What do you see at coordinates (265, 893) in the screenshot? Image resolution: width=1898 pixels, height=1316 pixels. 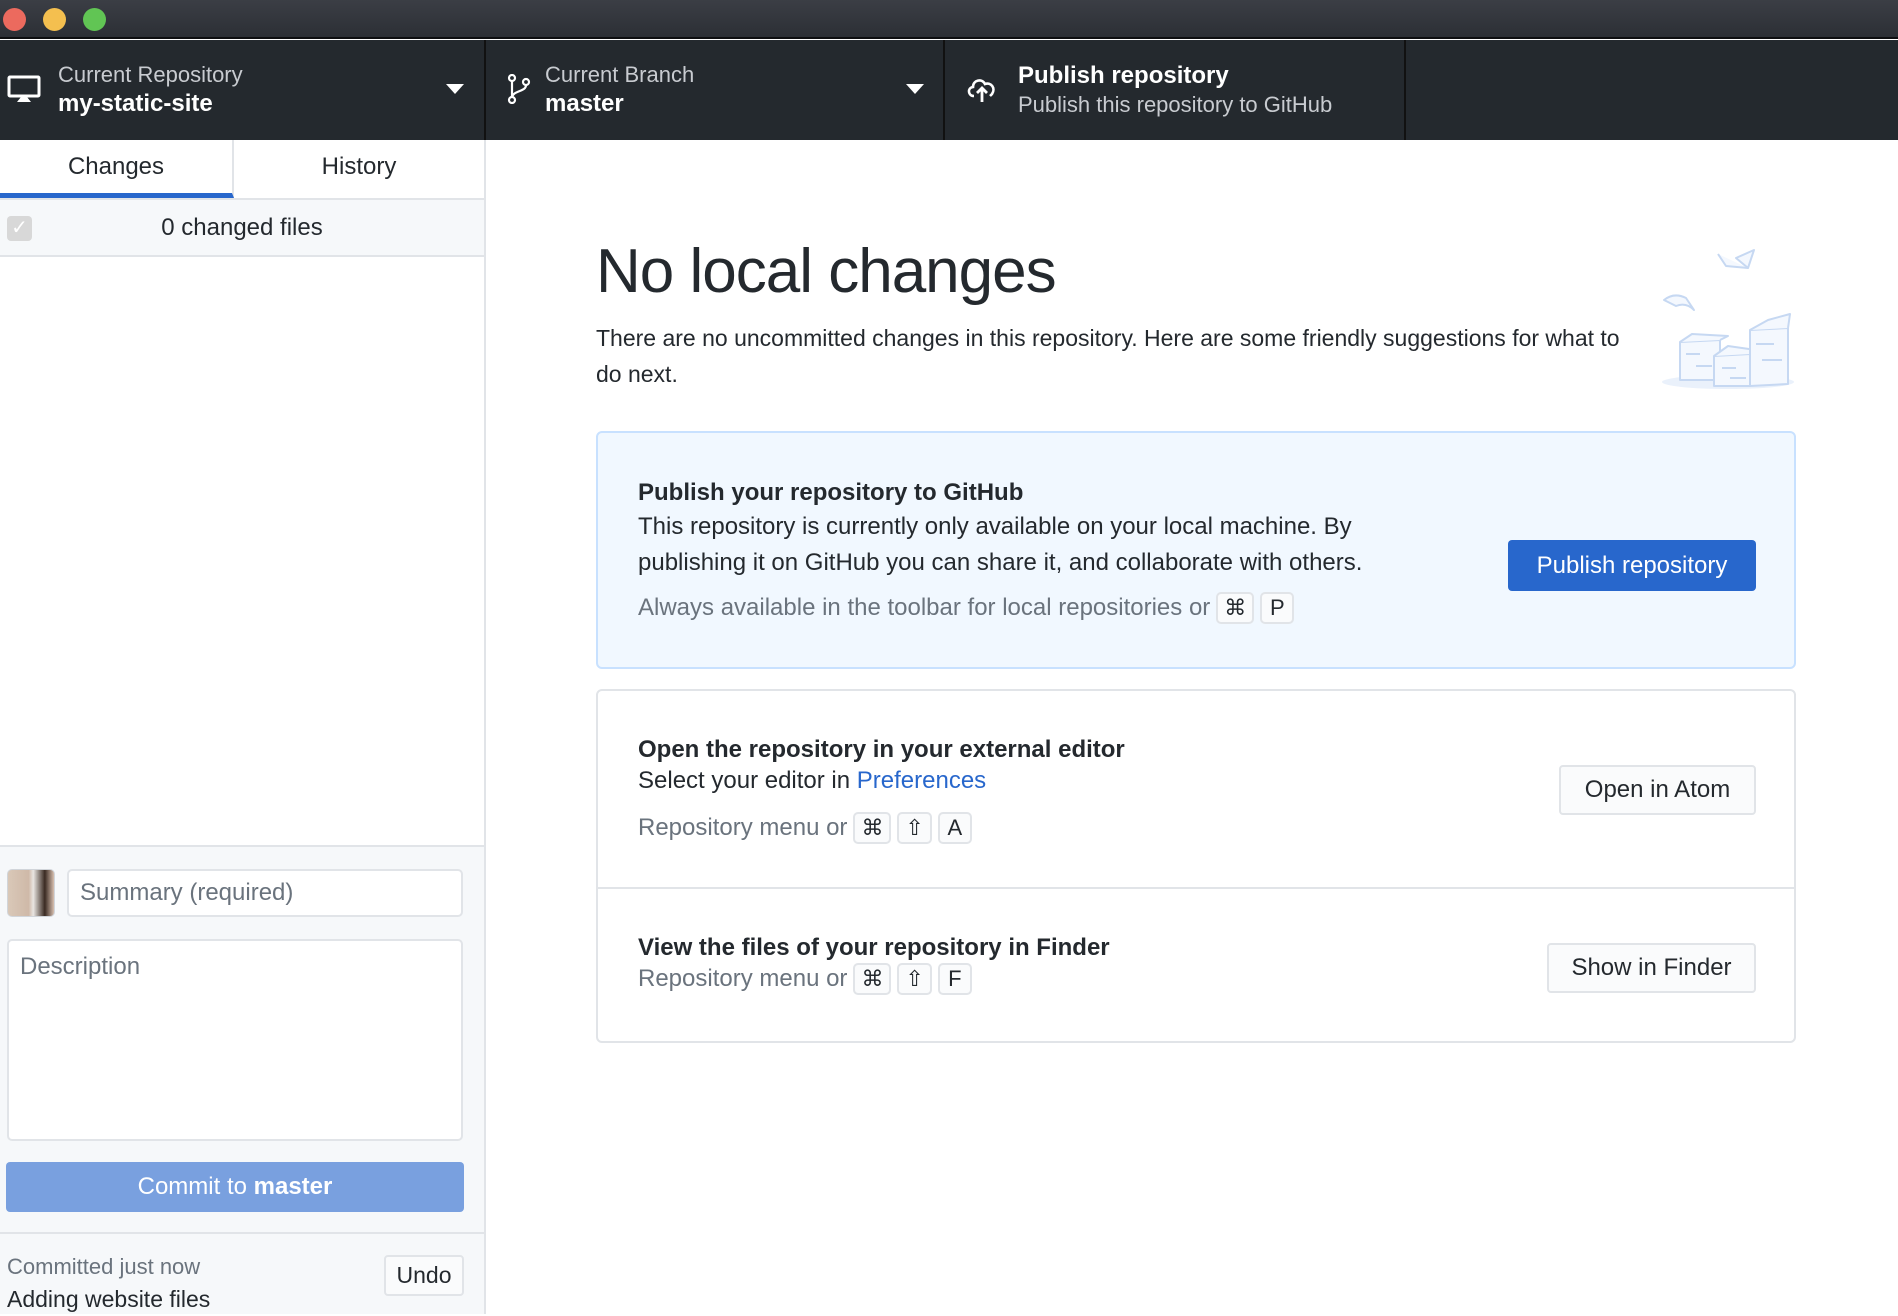 I see `commit-summary-input` at bounding box center [265, 893].